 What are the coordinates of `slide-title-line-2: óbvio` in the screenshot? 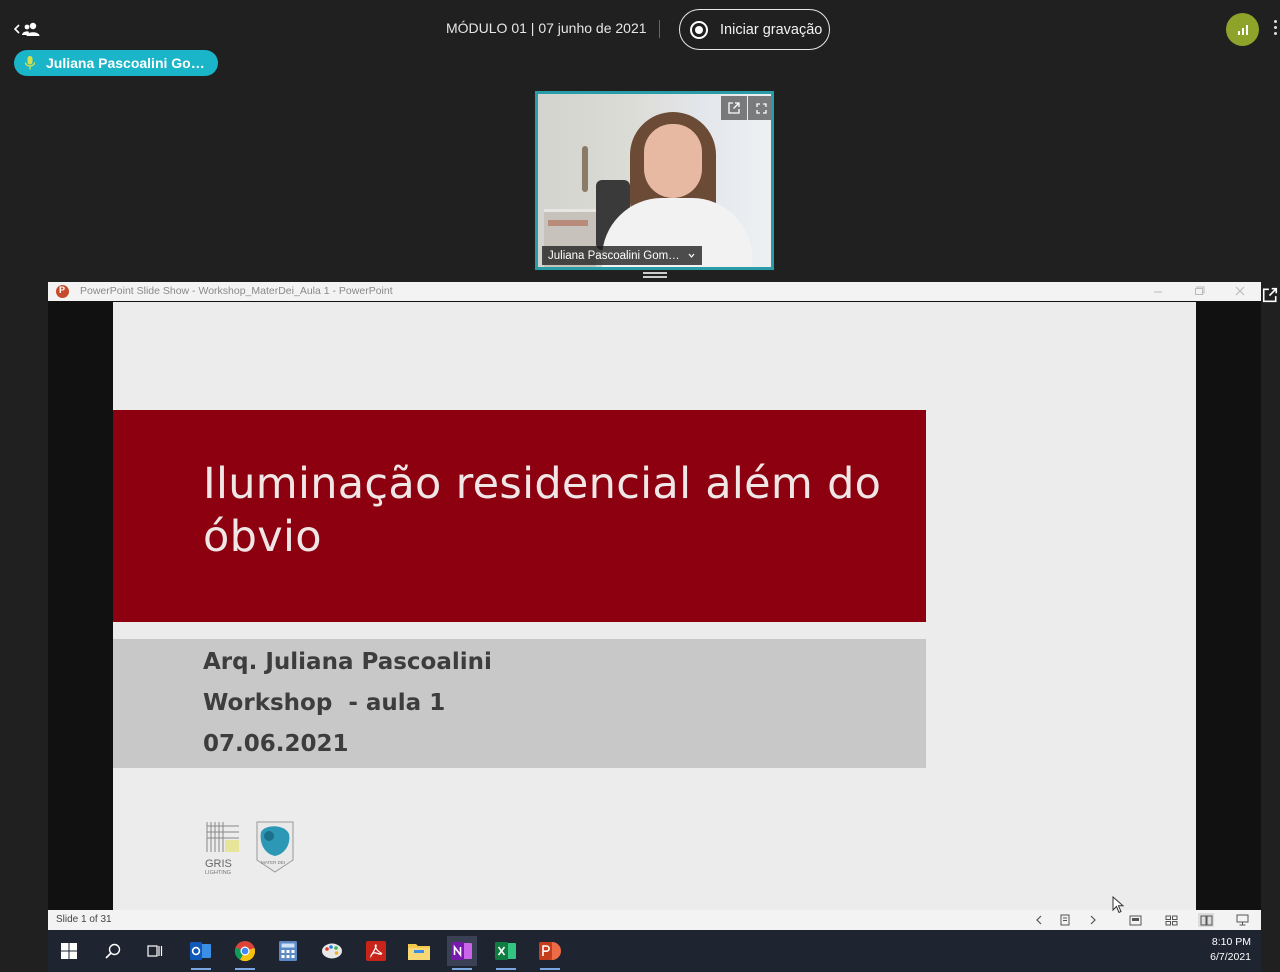 It's located at (262, 537).